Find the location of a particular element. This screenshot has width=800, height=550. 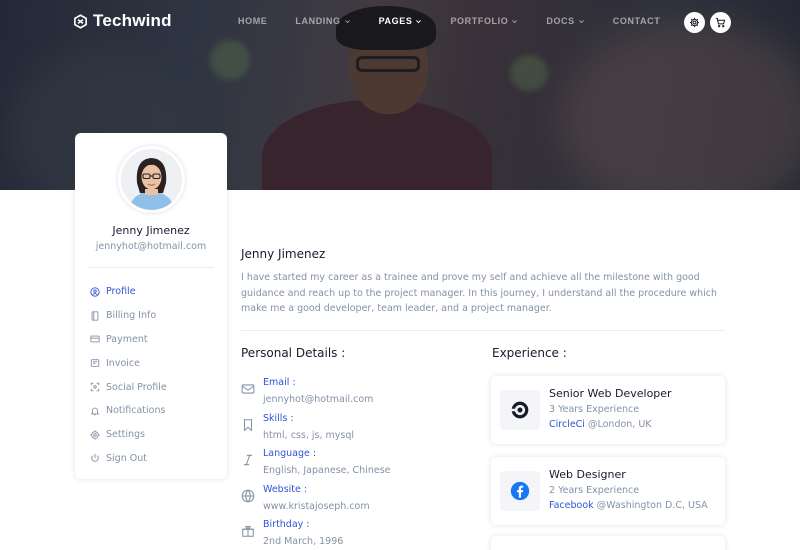

gift-icon is located at coordinates (248, 531).